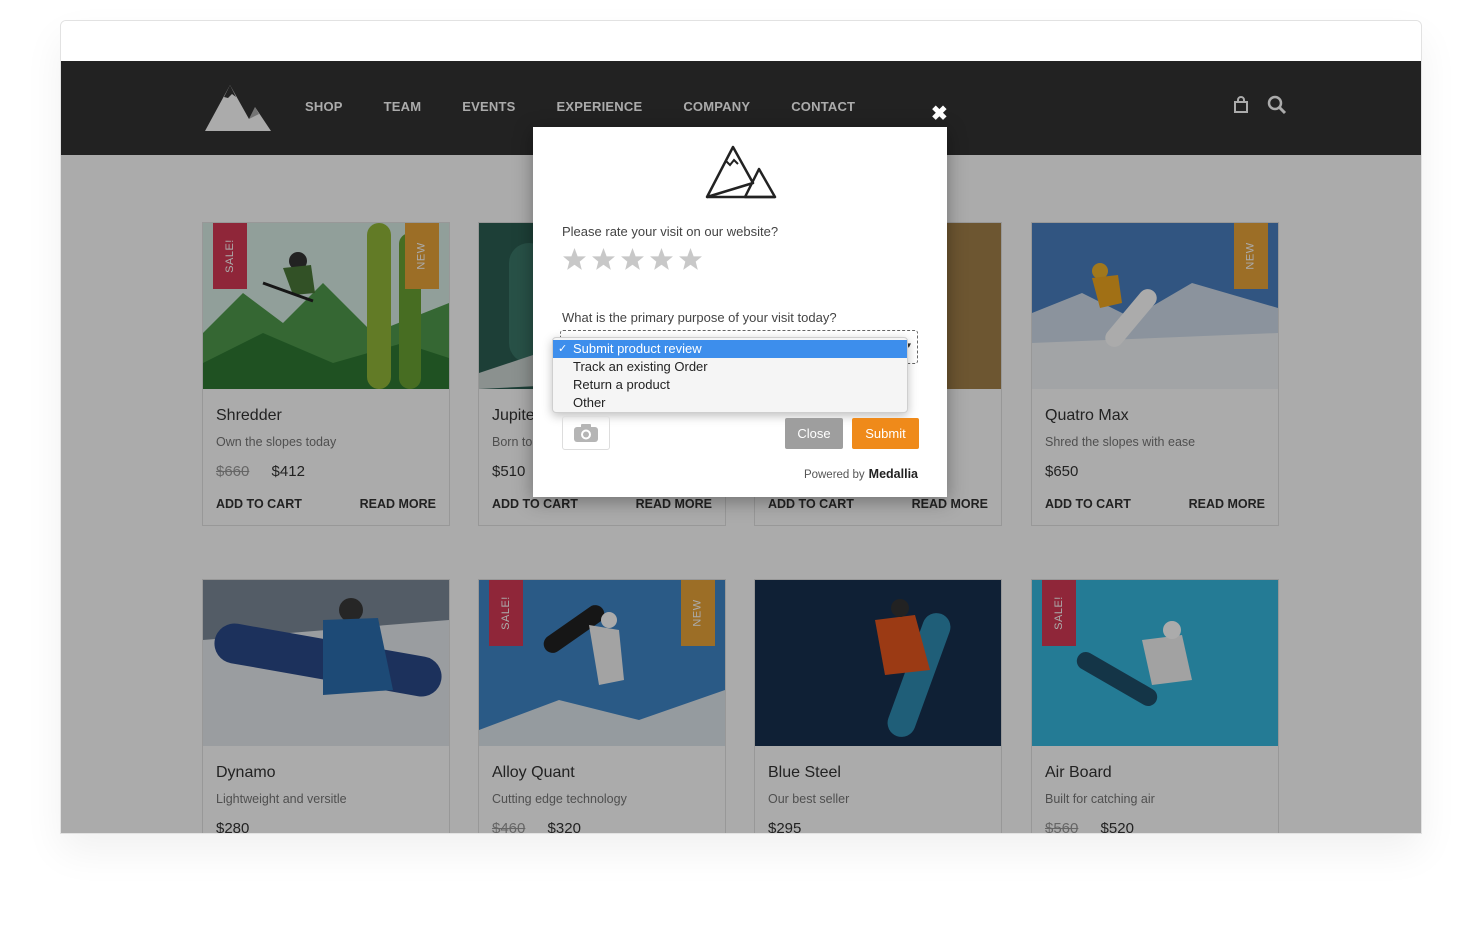 This screenshot has height=932, width=1480. What do you see at coordinates (730, 349) in the screenshot?
I see `option-submit-review: ✓ Submit product review` at bounding box center [730, 349].